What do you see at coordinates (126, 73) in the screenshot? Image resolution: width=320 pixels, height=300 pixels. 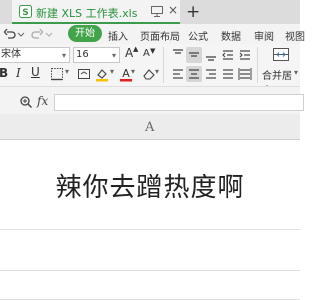 I see `svg-text: A` at bounding box center [126, 73].